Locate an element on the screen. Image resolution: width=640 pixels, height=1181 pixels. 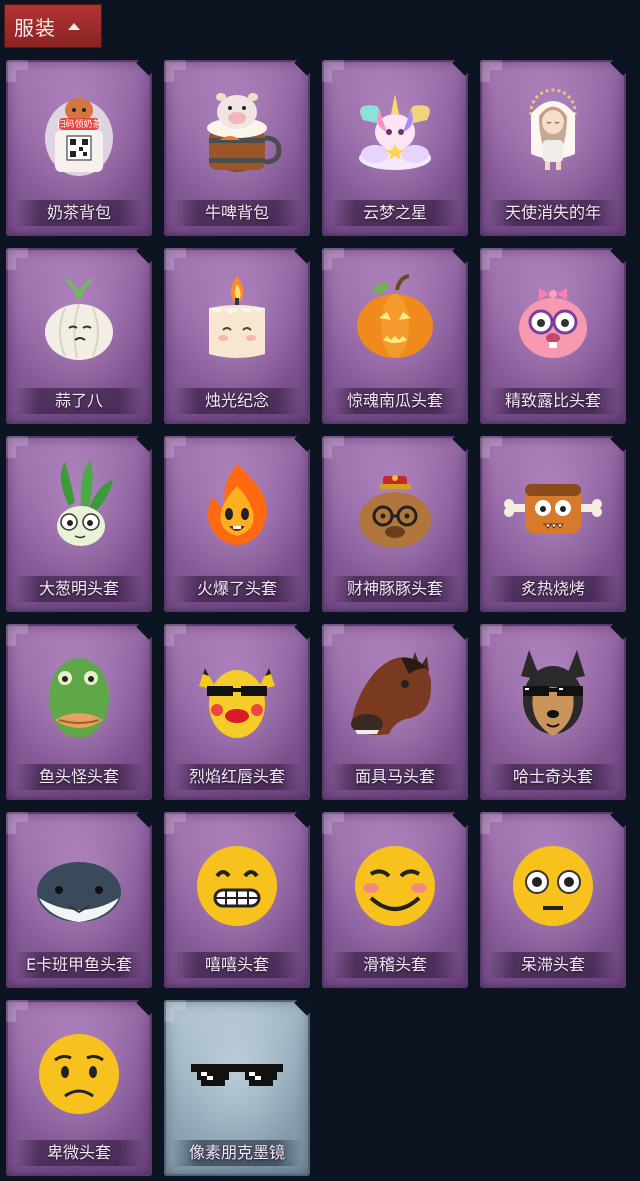
item-card: 财神豚豚头套 is located at coordinates (395, 524).